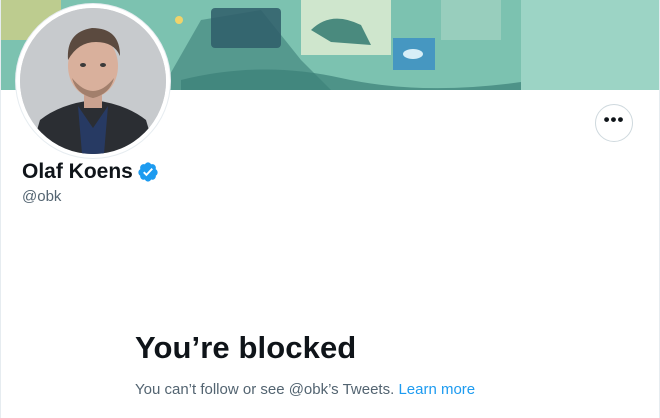 This screenshot has width=660, height=418. What do you see at coordinates (77, 171) in the screenshot?
I see `display-name: Olaf Koens` at bounding box center [77, 171].